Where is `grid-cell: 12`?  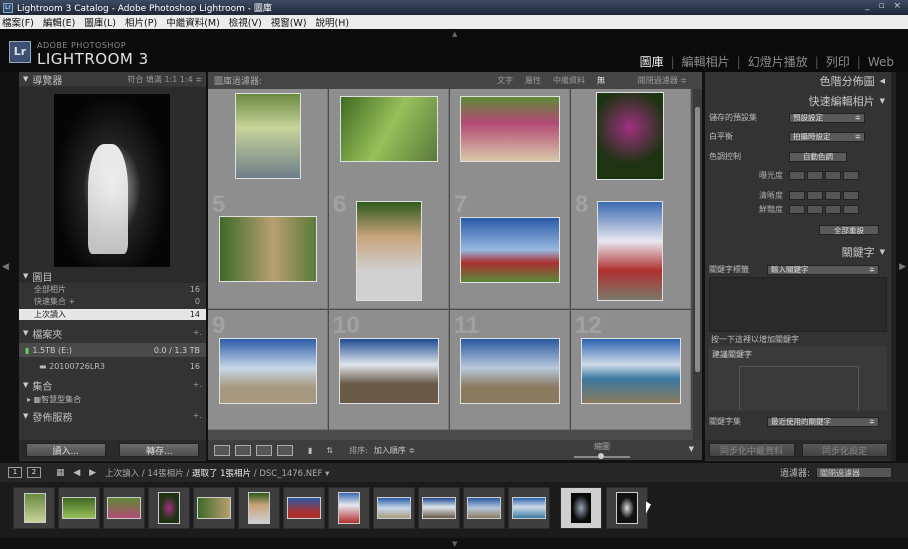
grid-cell: 12 is located at coordinates (631, 370).